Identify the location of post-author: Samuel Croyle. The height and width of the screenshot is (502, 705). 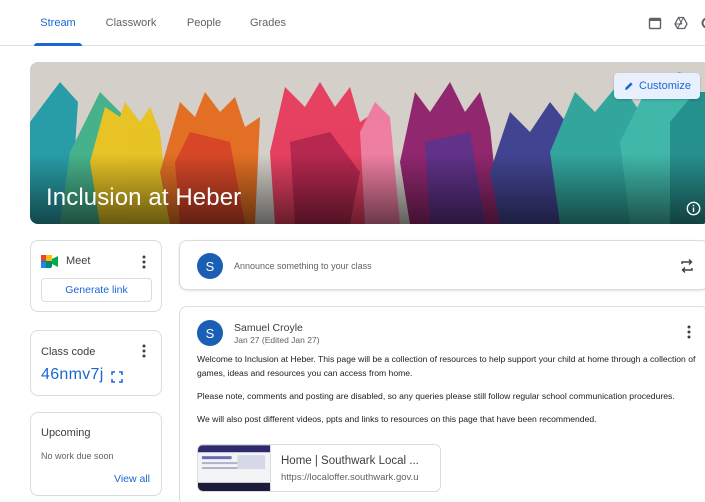
(268, 328).